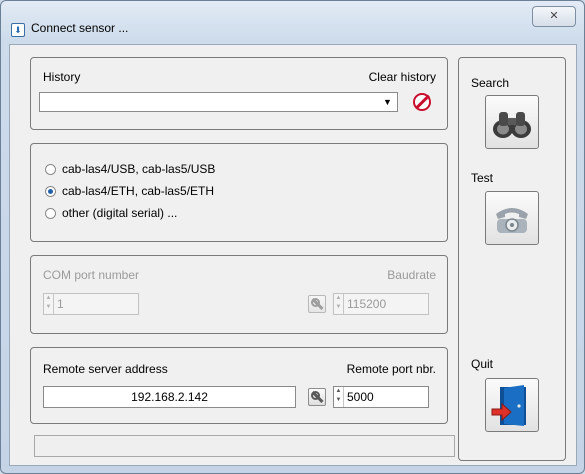  I want to click on serial-port-group: COM port number Baudrate ▲ ▼ 1 ▲ ▼ 115200, so click(239, 294).